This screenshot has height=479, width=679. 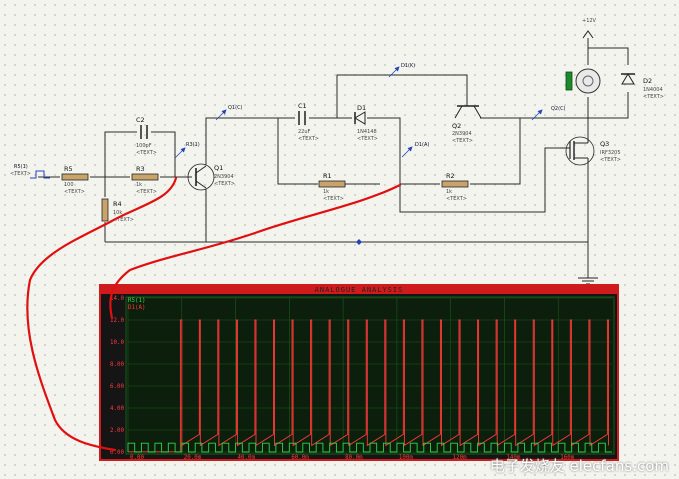 What do you see at coordinates (308, 139) in the screenshot?
I see `c1-text: <TEXT>` at bounding box center [308, 139].